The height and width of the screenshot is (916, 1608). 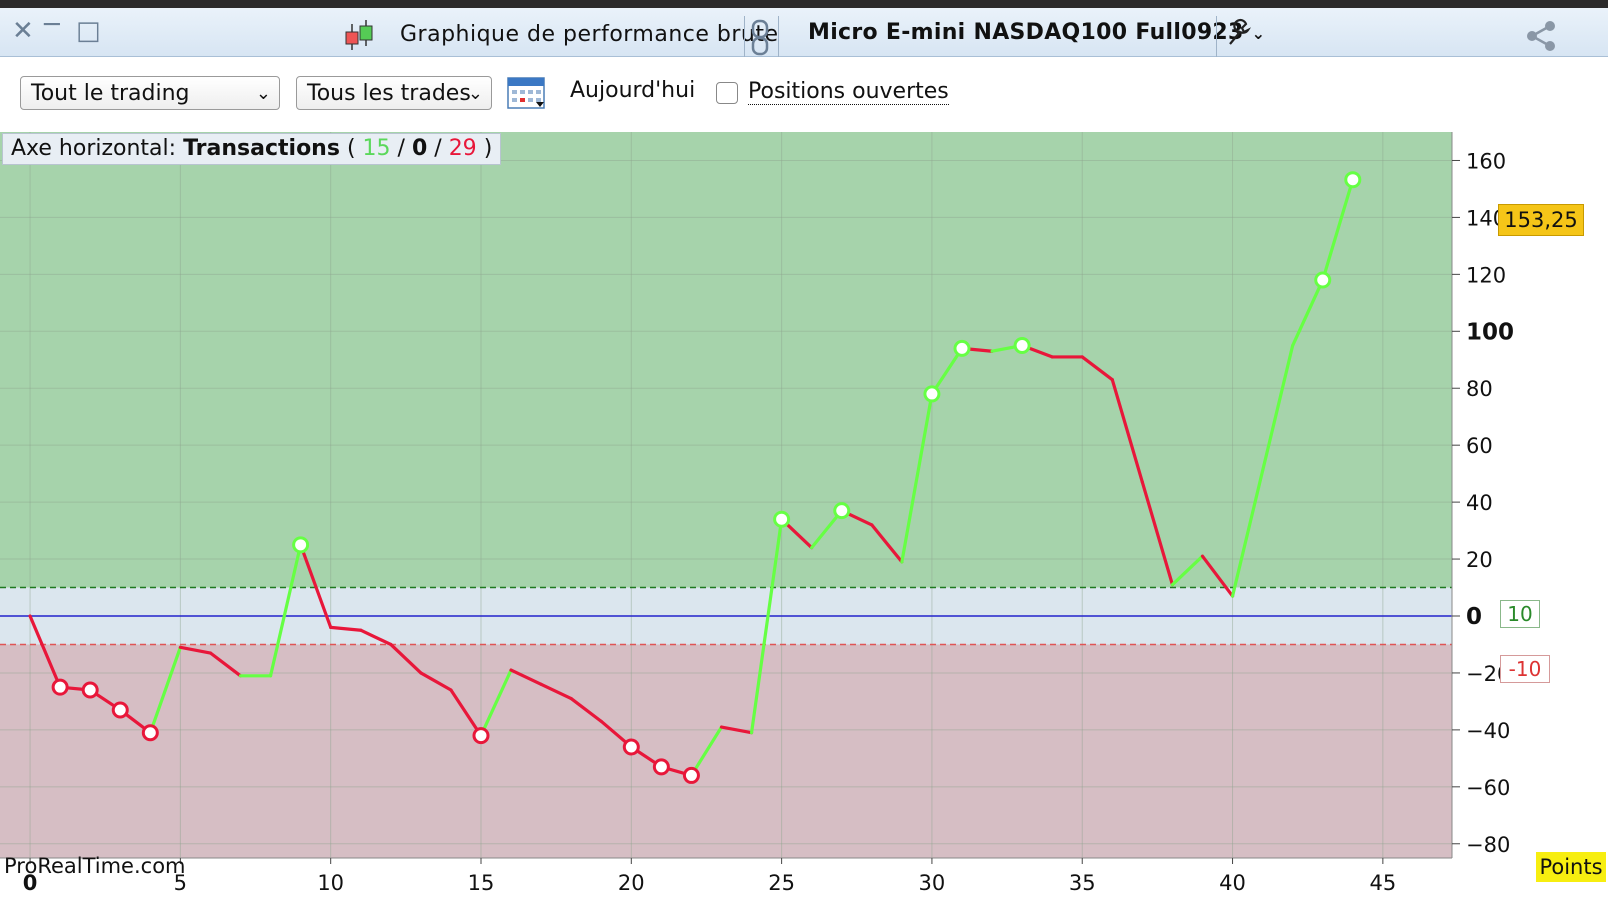 I want to click on x-tick-label: 25, so click(x=781, y=883).